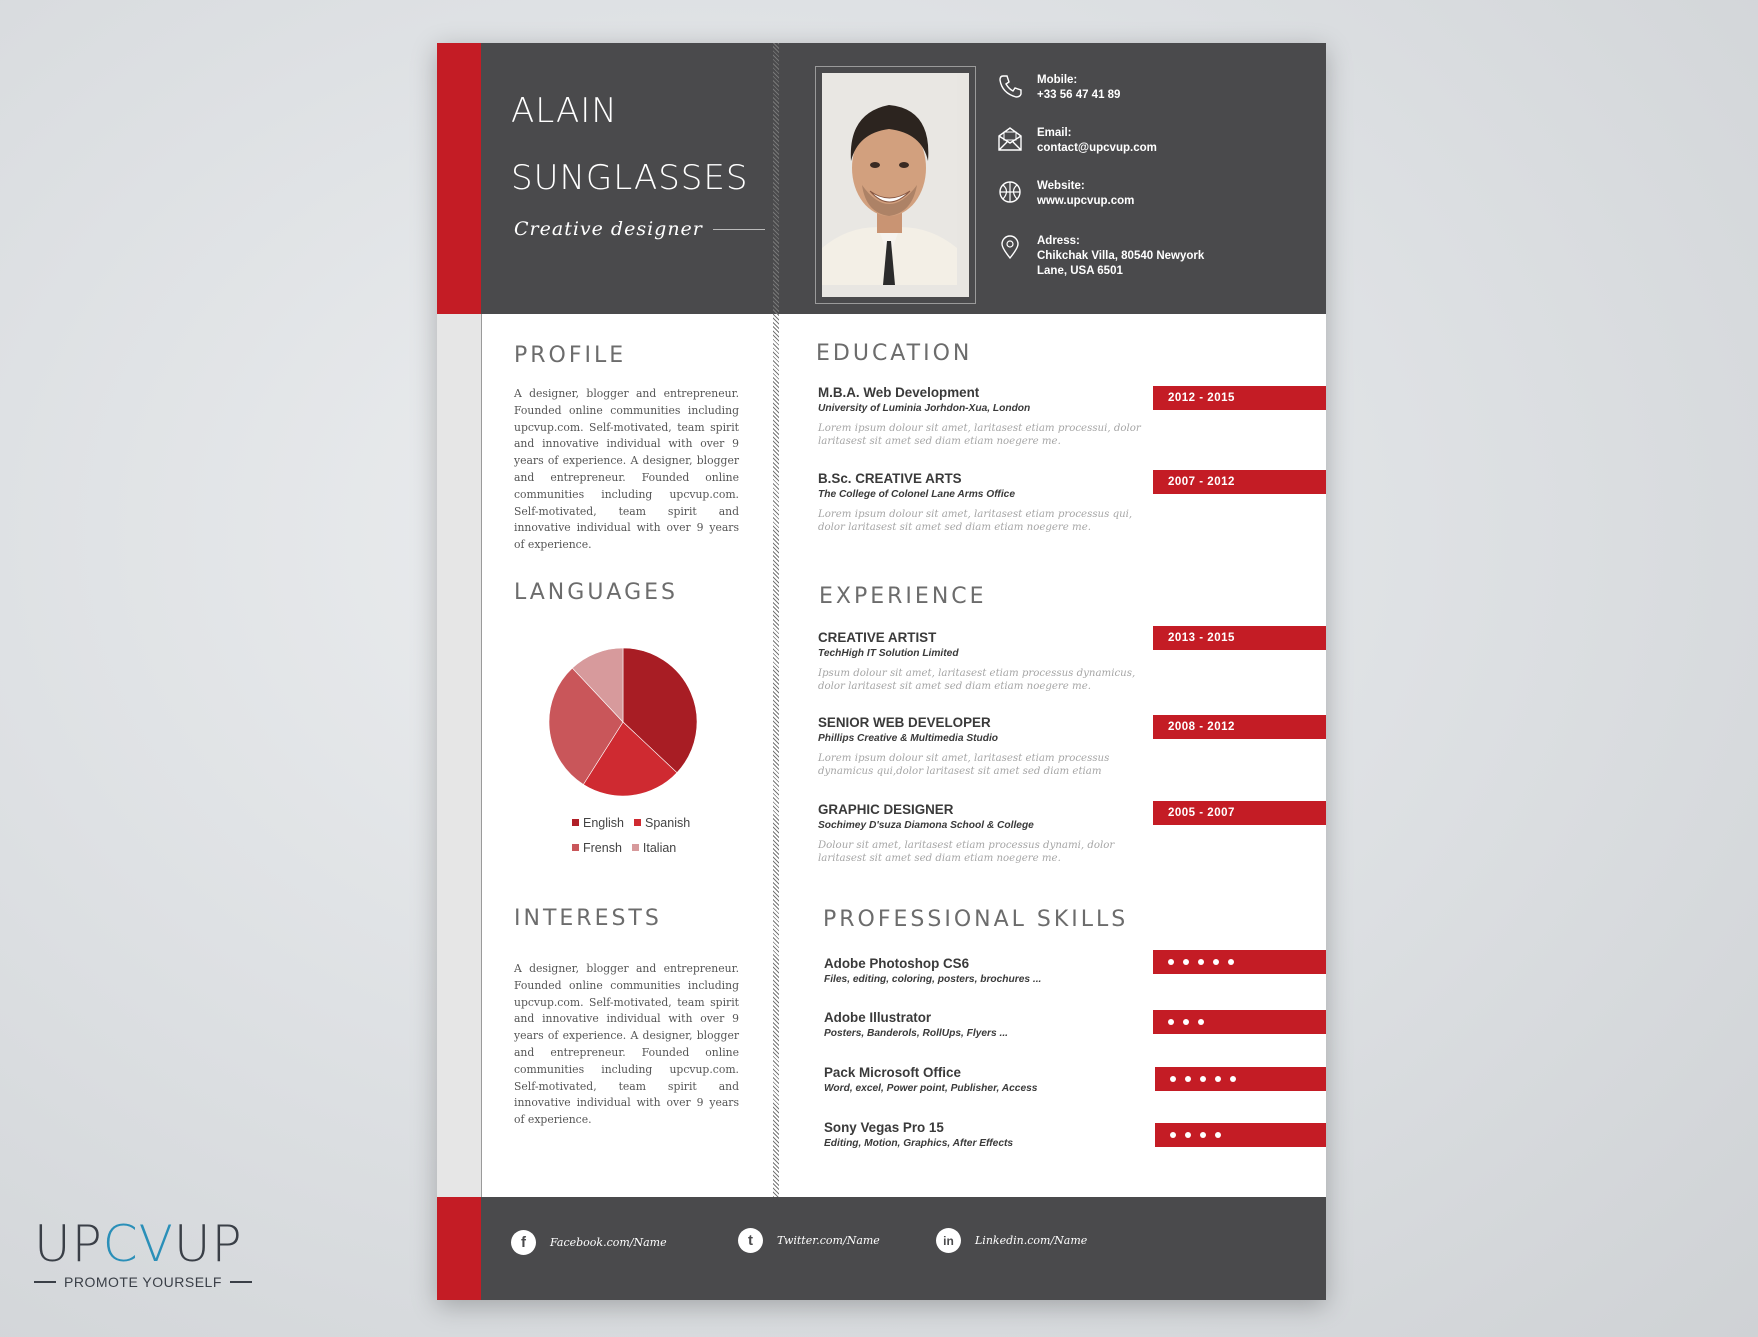  What do you see at coordinates (596, 592) in the screenshot?
I see `languages-heading: LANGUAGES` at bounding box center [596, 592].